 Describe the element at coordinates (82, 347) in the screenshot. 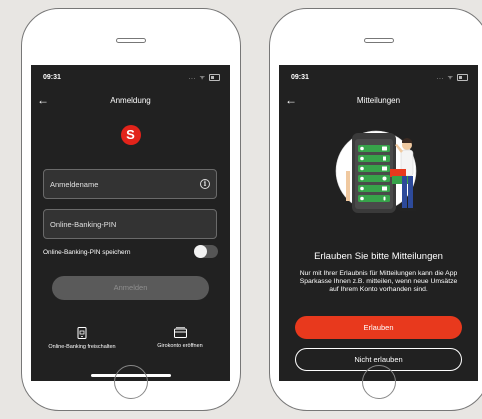

I see `unlock-online-banking-label: Online-Banking freischalten` at that location.